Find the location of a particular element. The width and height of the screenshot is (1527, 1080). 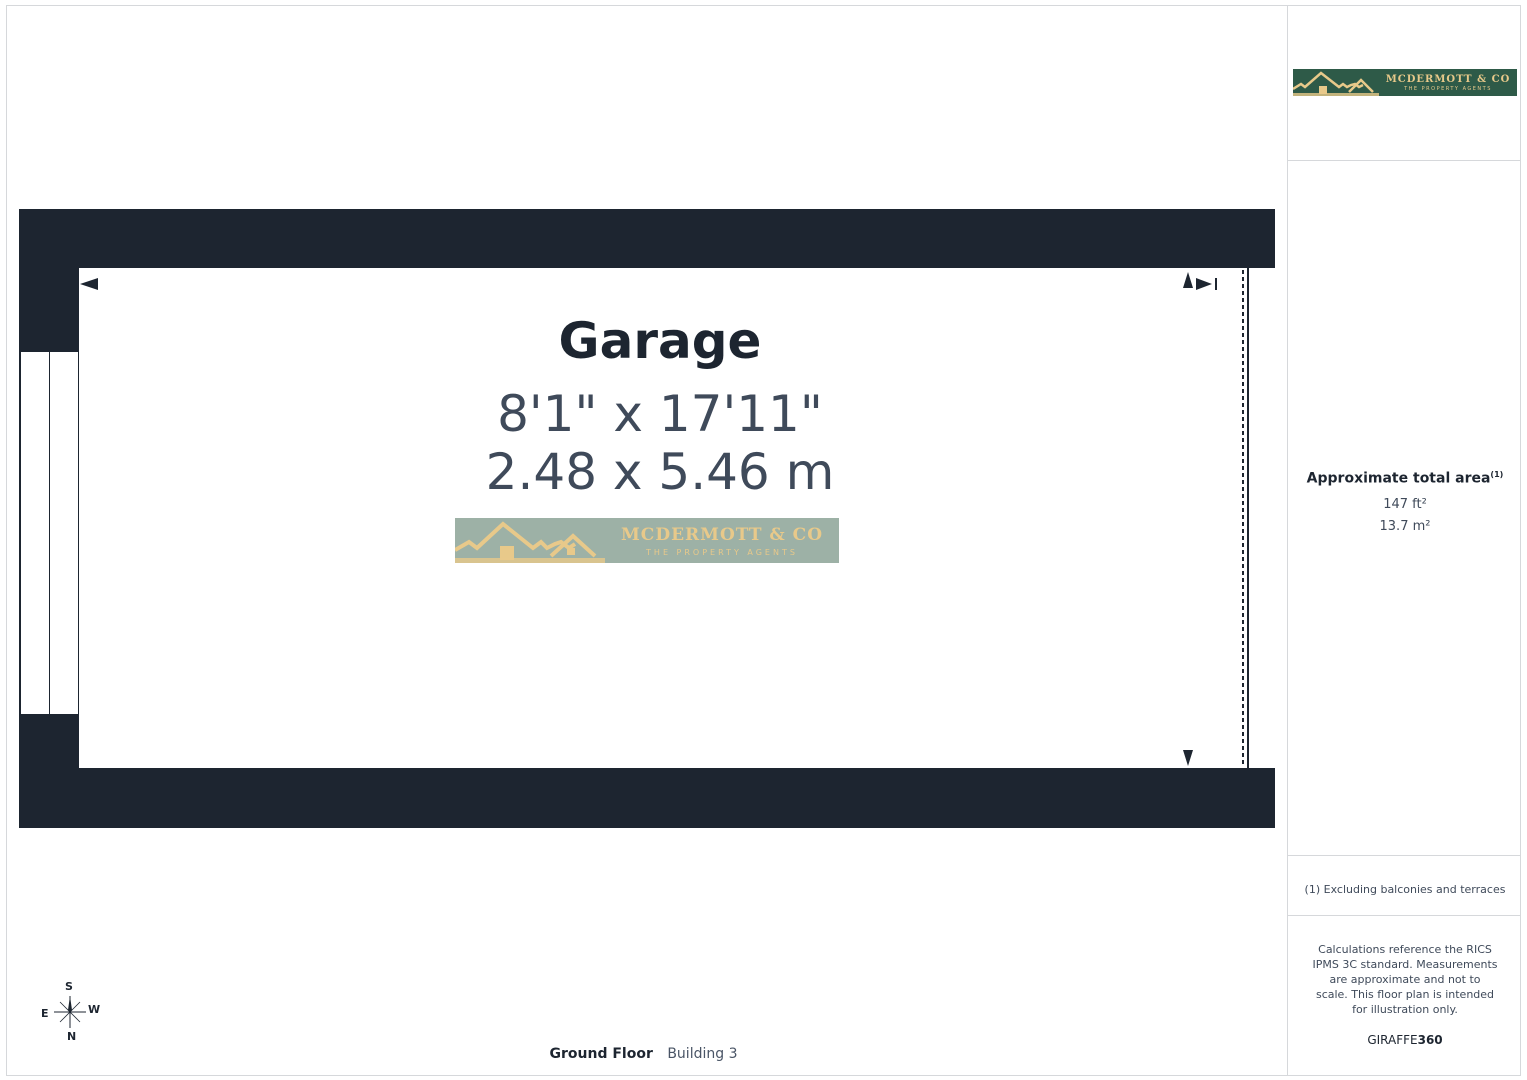

window-left-outer is located at coordinates (35, 533).